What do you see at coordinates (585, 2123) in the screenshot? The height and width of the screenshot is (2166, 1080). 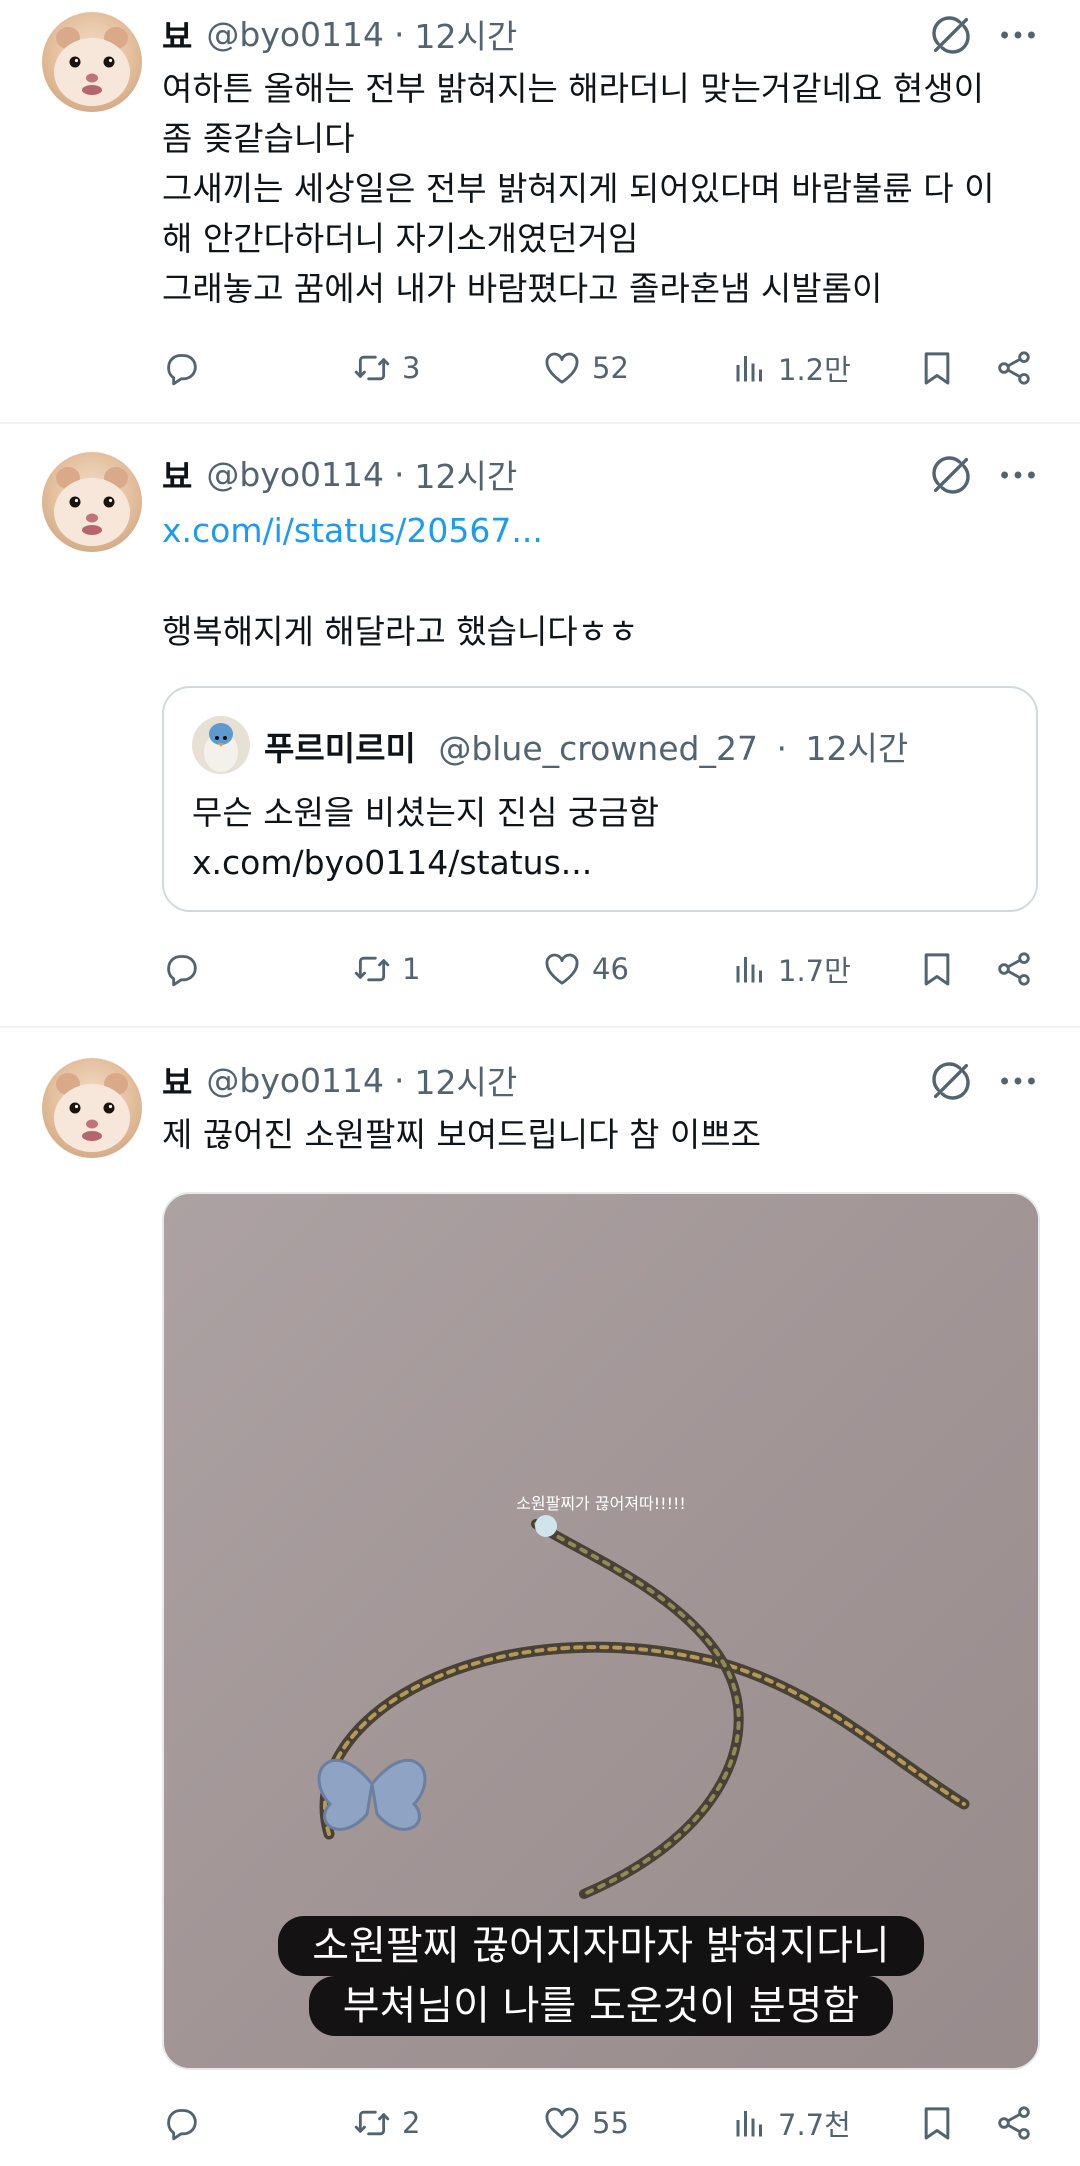 I see `like-button: 55` at bounding box center [585, 2123].